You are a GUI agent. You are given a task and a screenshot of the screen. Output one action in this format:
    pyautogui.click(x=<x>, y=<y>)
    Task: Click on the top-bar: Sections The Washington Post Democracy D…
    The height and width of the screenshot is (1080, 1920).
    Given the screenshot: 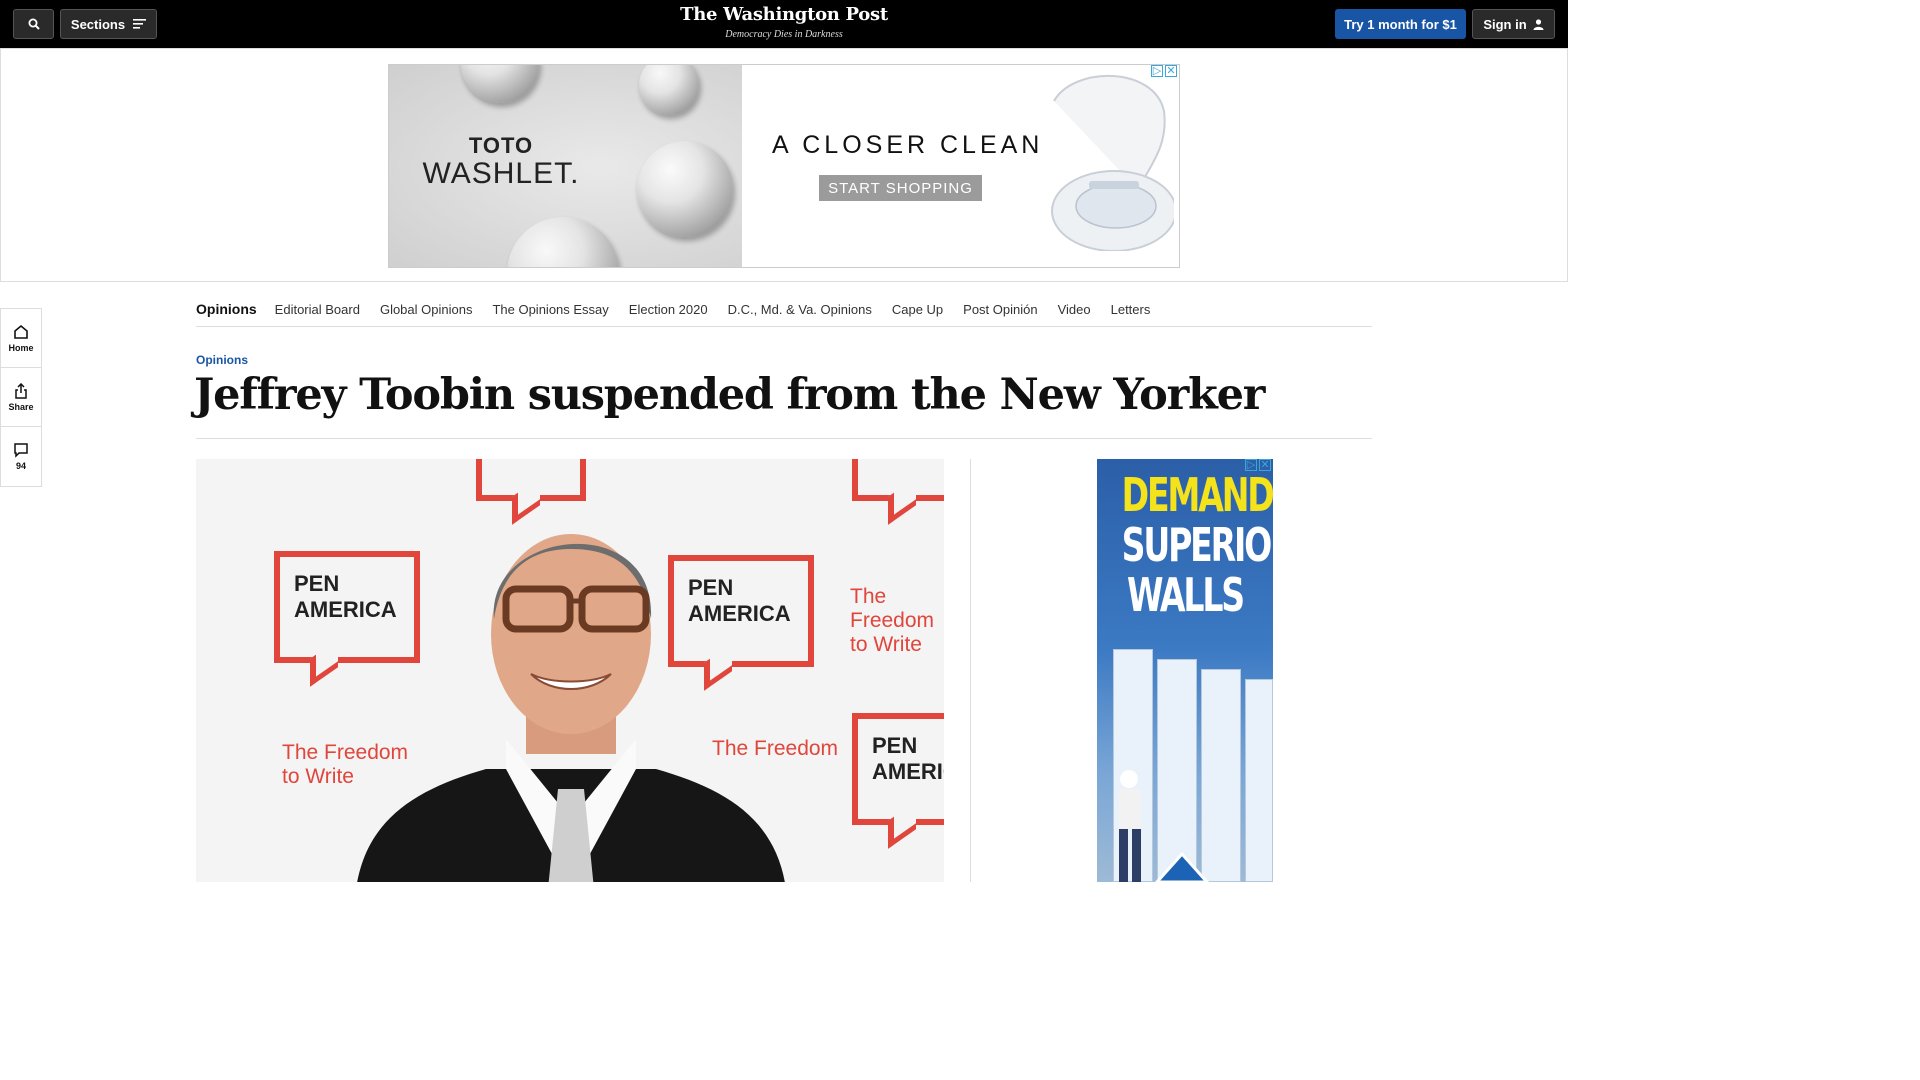 What is the action you would take?
    pyautogui.click(x=784, y=24)
    